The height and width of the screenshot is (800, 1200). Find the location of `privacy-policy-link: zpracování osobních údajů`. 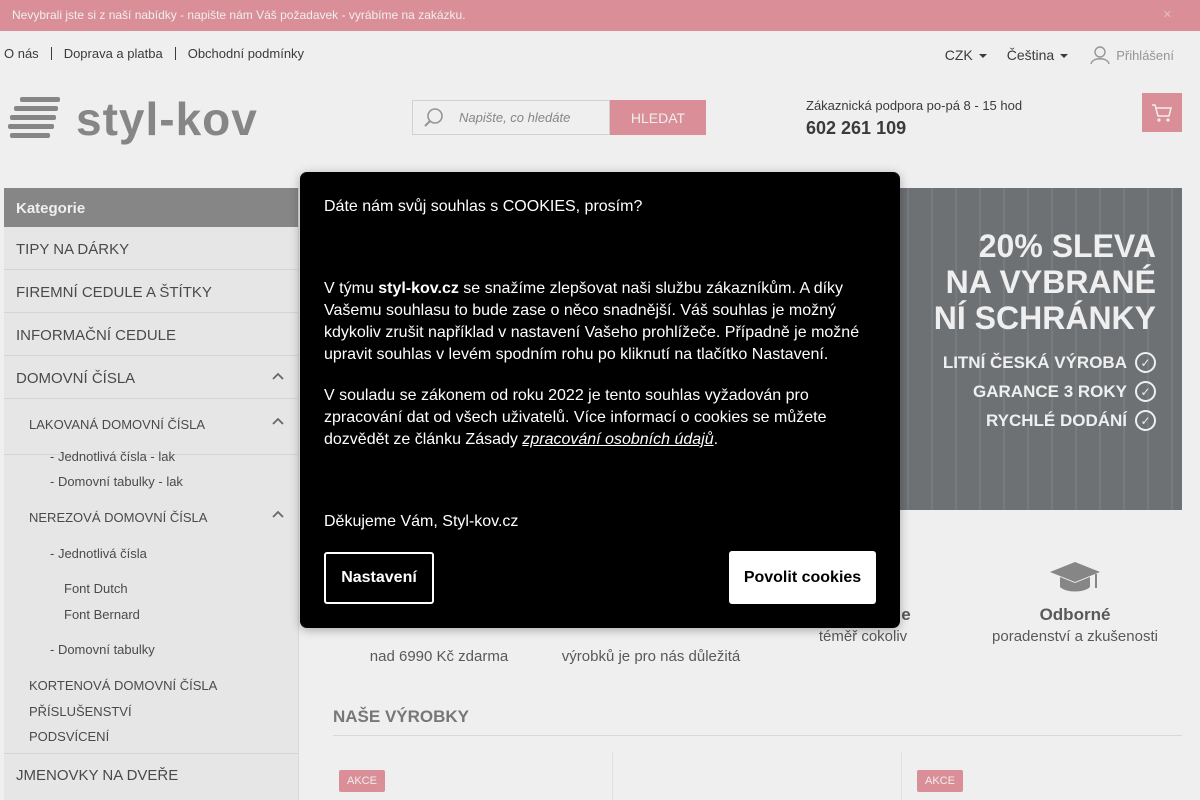

privacy-policy-link: zpracování osobních údajů is located at coordinates (617, 439).